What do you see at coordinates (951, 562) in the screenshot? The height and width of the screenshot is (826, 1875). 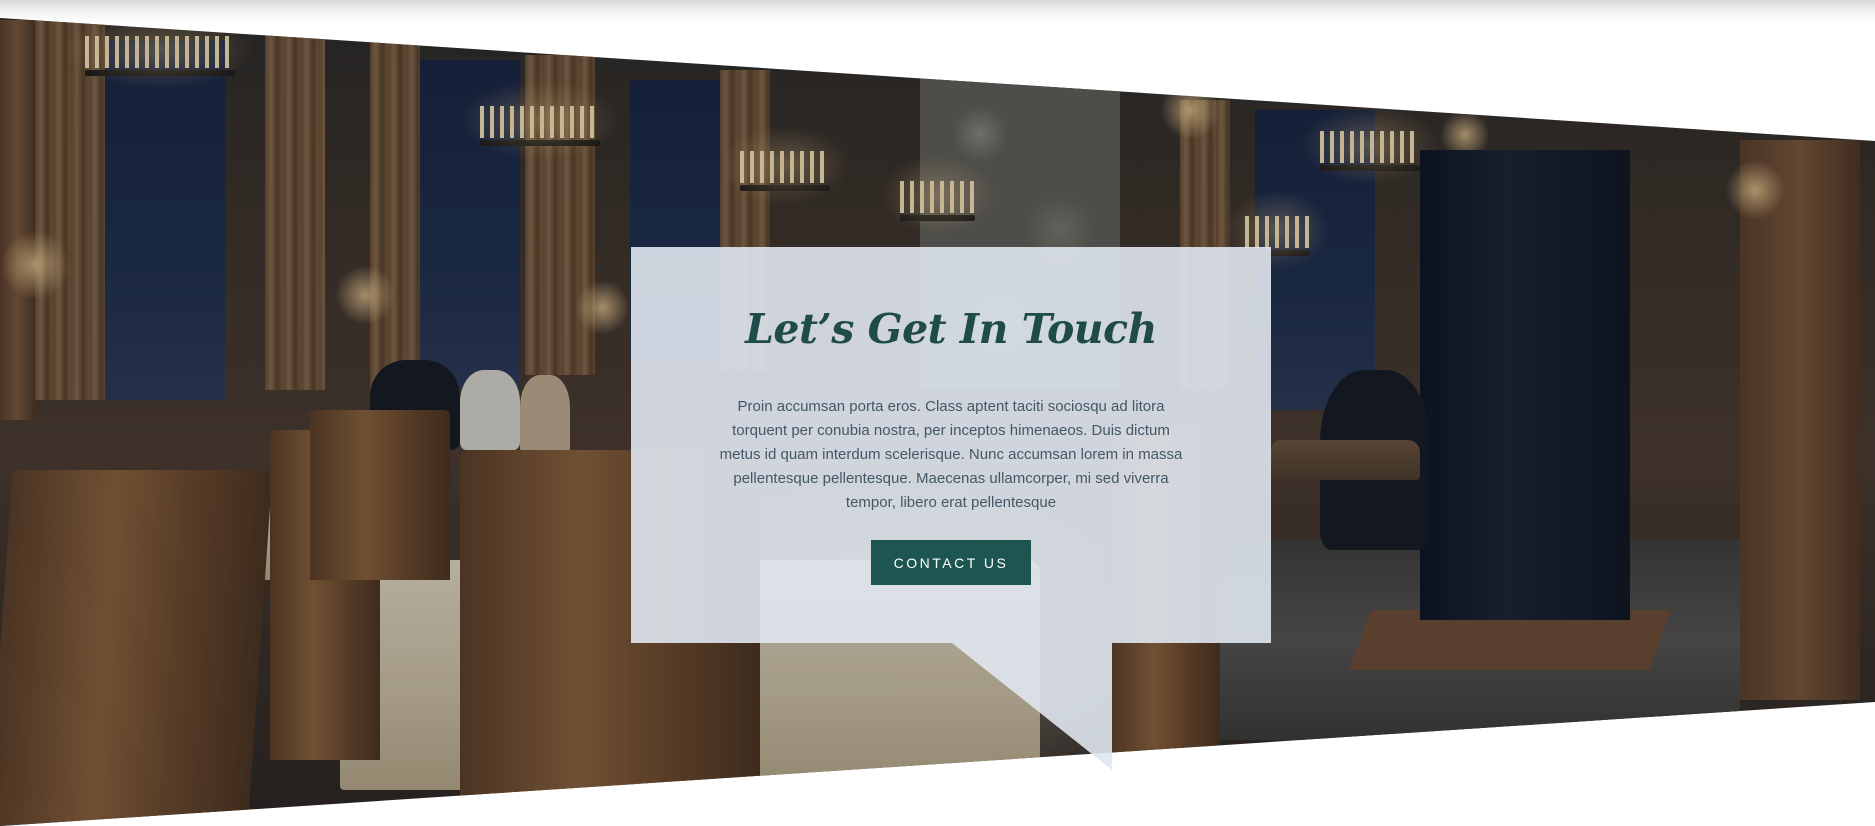 I see `contact-us-button: CONTACT US` at bounding box center [951, 562].